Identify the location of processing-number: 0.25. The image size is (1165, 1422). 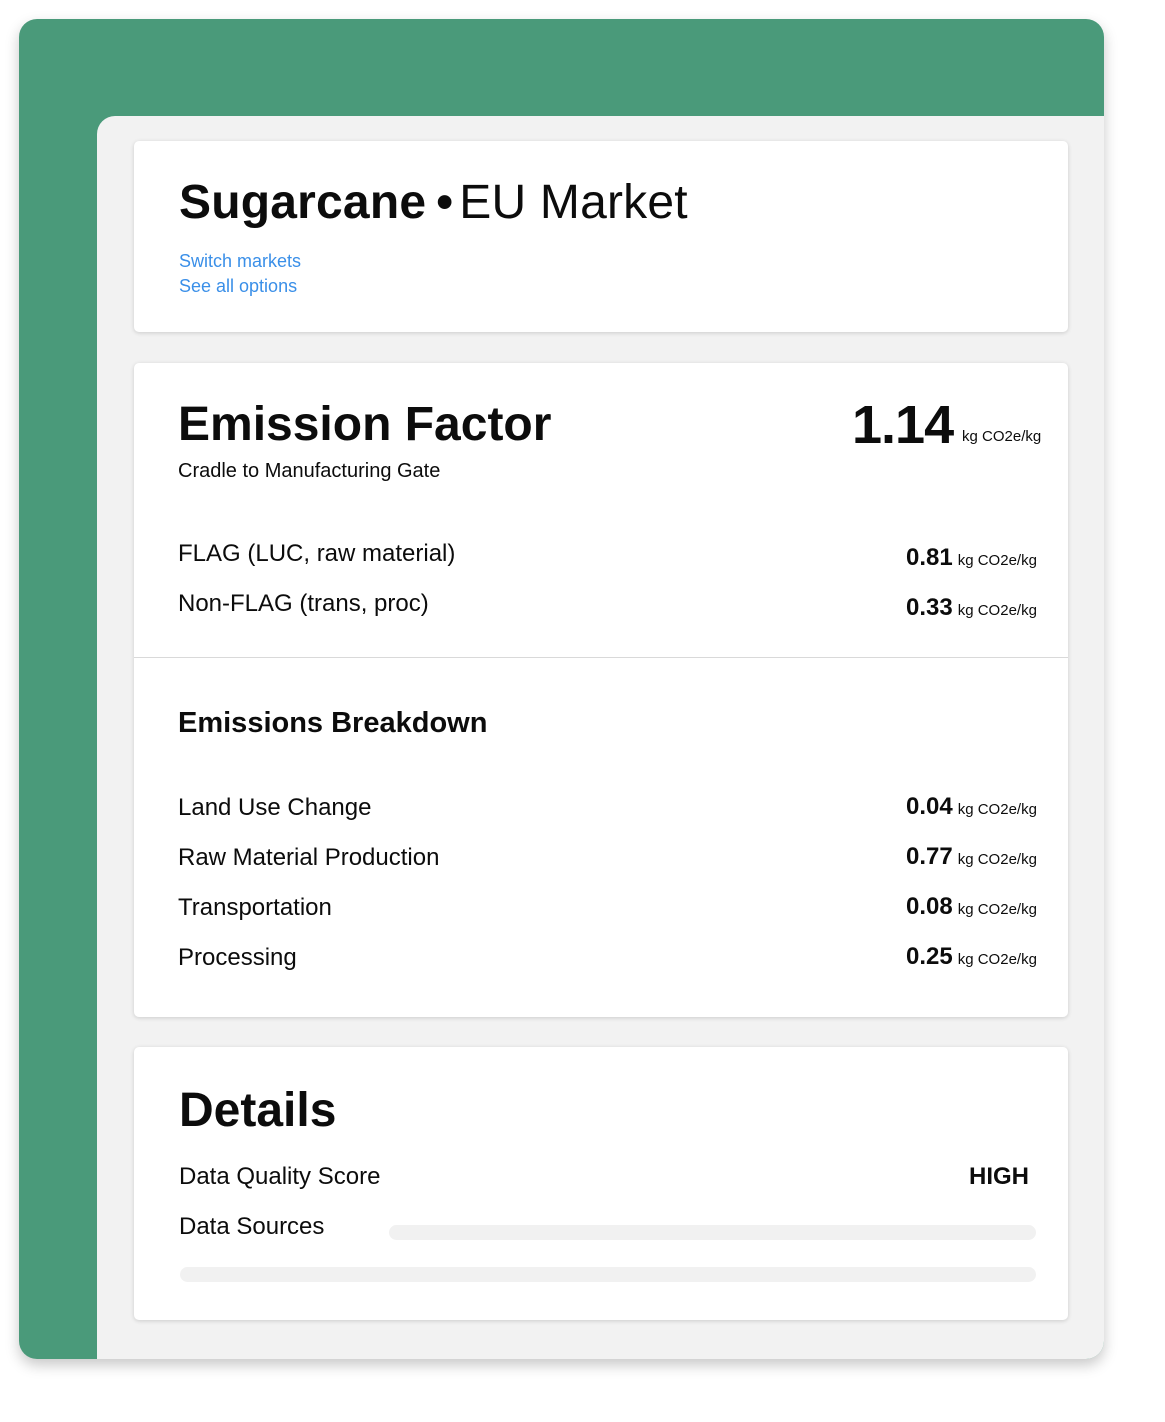
(929, 956).